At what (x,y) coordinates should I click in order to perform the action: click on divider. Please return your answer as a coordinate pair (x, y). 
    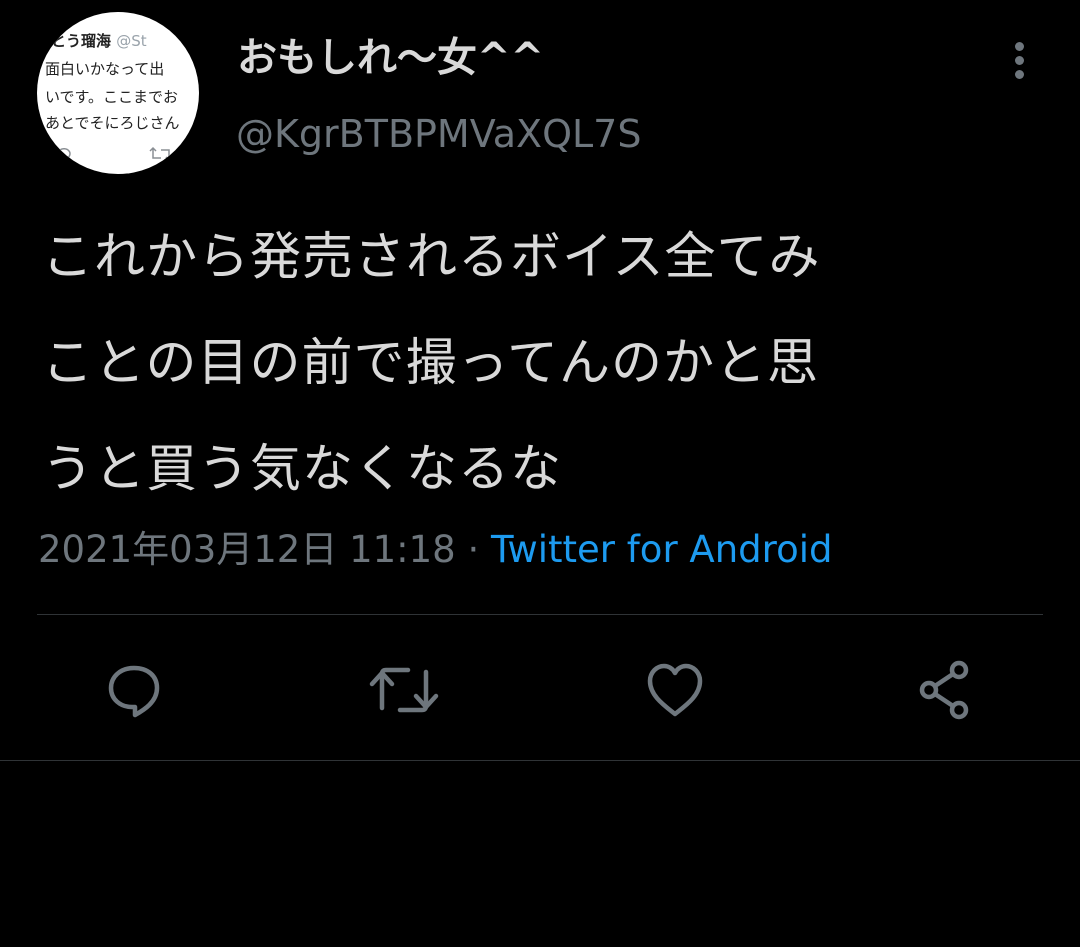
    Looking at the image, I should click on (540, 614).